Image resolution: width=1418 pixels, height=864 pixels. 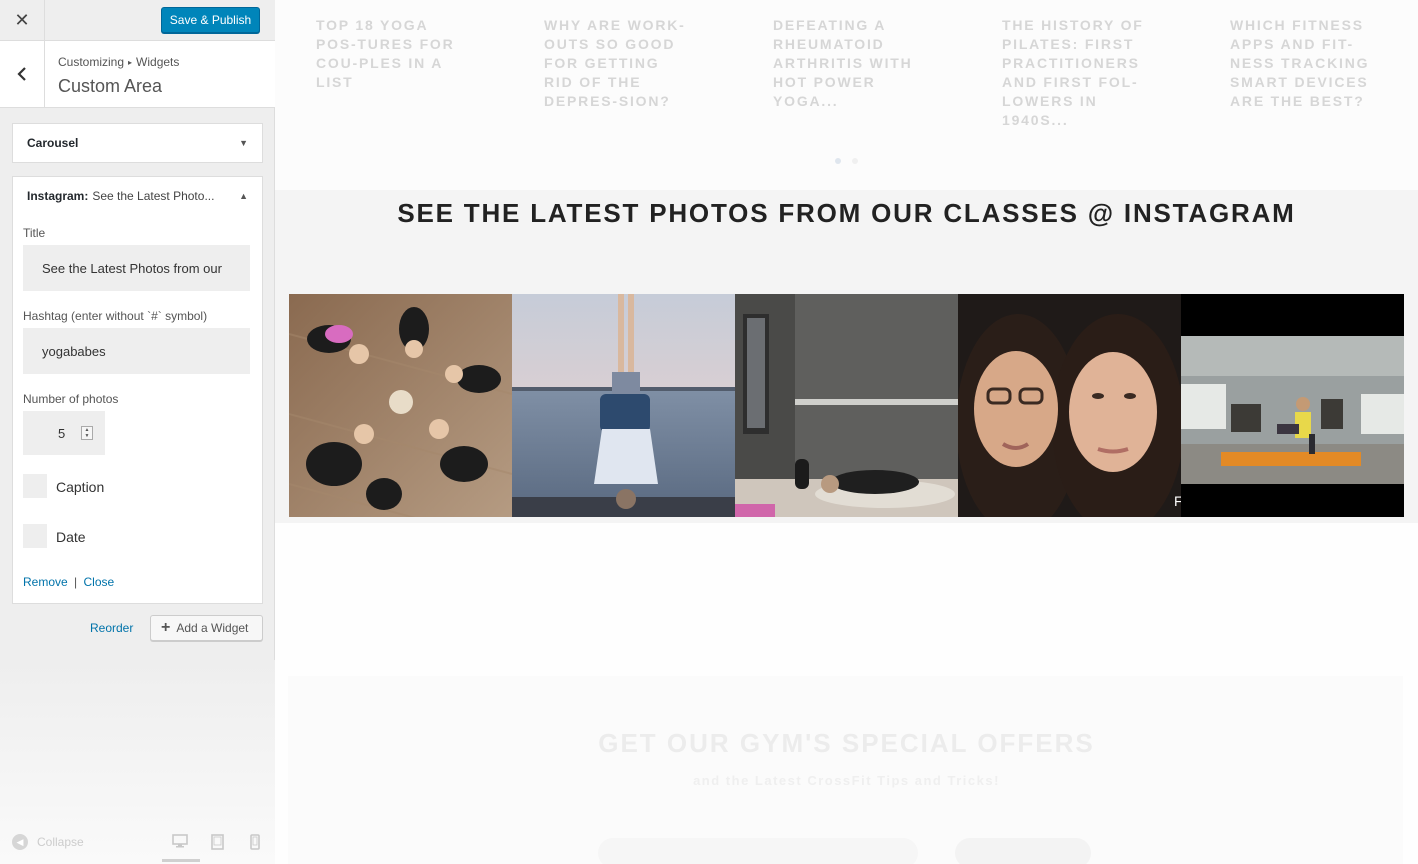 I want to click on breadcrumb-widgets: Widgets, so click(x=158, y=62).